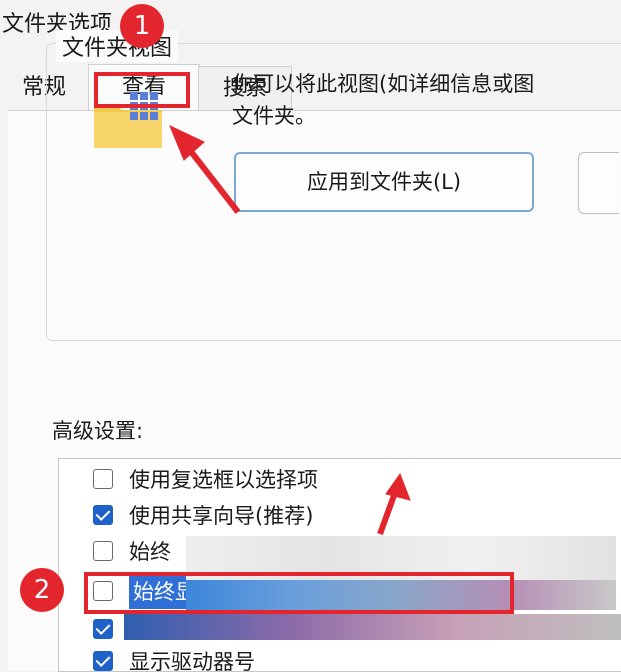  Describe the element at coordinates (192, 661) in the screenshot. I see `list-item-label: 显示驱动器号` at that location.